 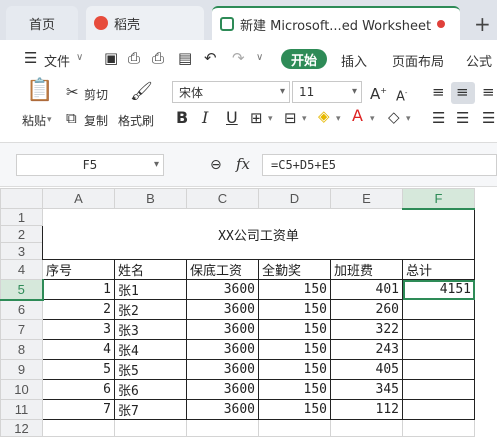 I want to click on data-cell: 3, so click(x=78, y=329).